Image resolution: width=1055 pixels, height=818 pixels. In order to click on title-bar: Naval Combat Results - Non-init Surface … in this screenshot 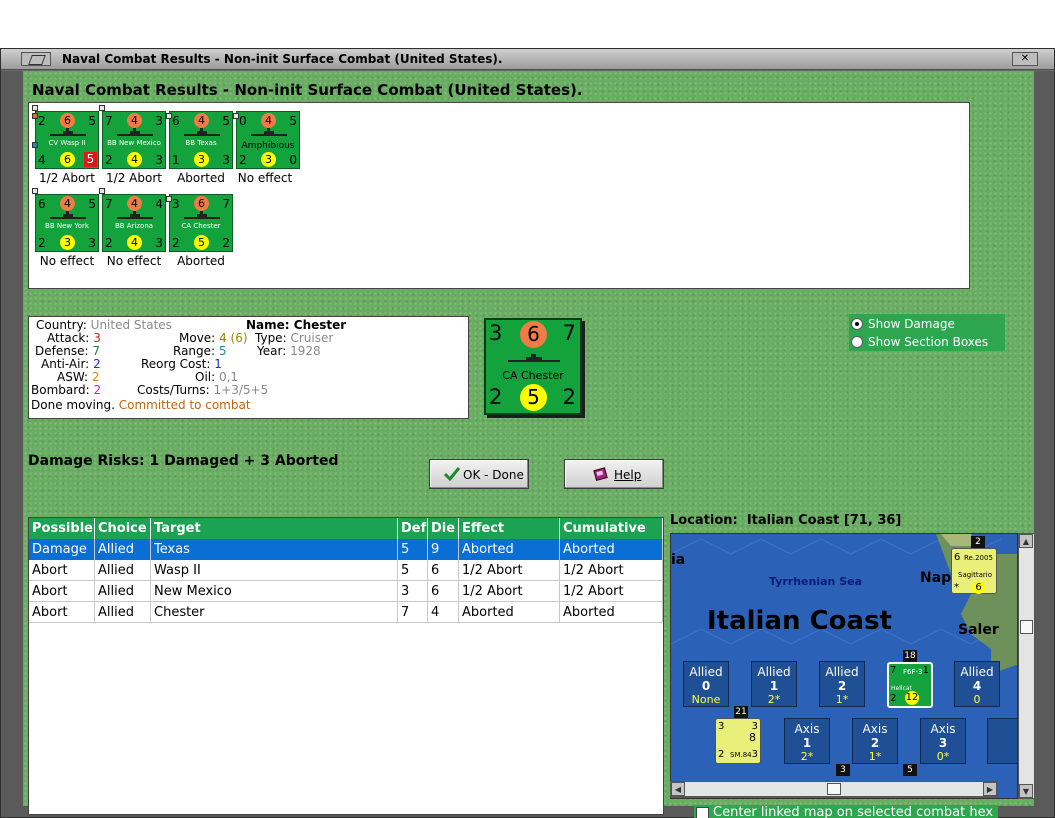, I will do `click(527, 59)`.